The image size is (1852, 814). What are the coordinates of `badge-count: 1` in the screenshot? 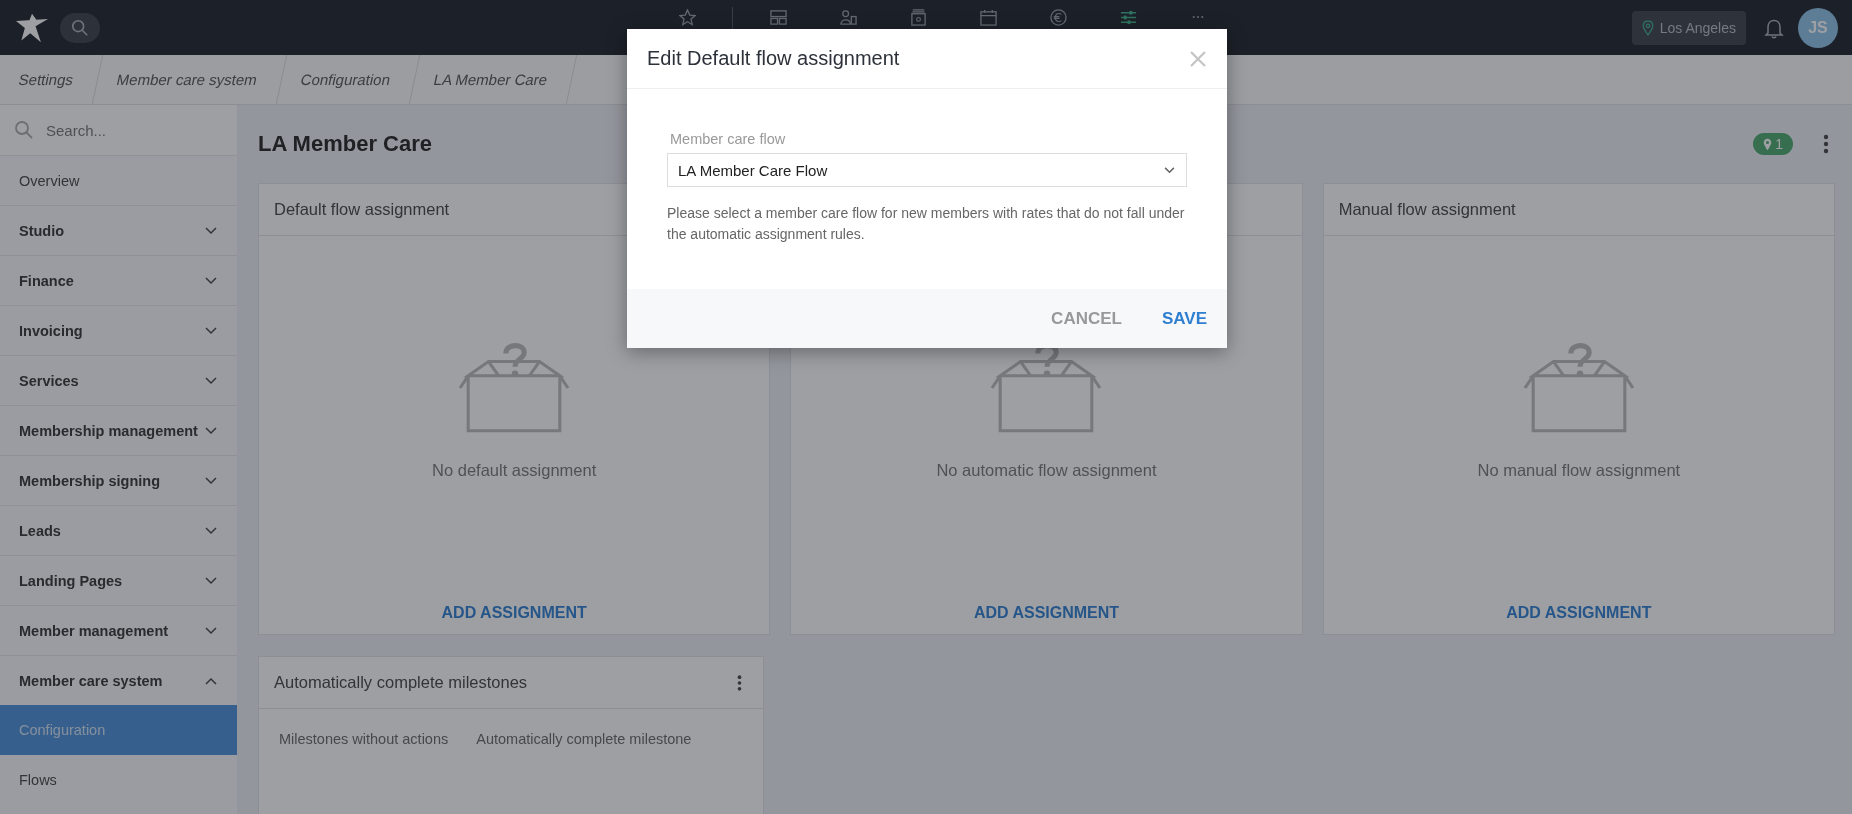 It's located at (1779, 144).